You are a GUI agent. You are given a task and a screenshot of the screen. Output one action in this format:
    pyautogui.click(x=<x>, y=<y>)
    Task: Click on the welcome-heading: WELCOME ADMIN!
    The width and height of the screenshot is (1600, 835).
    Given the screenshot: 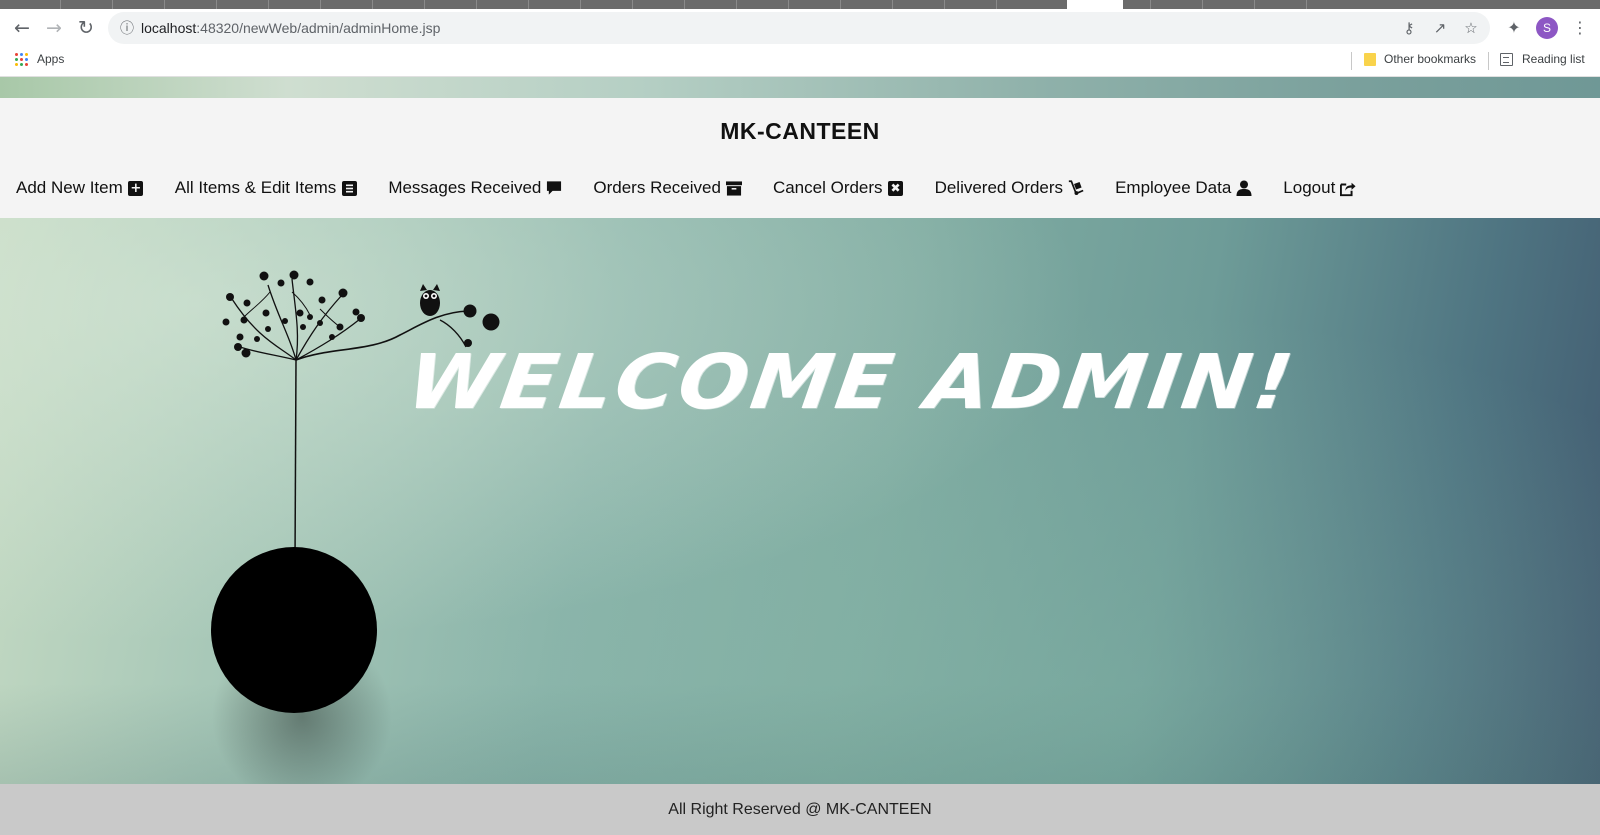 What is the action you would take?
    pyautogui.click(x=851, y=382)
    